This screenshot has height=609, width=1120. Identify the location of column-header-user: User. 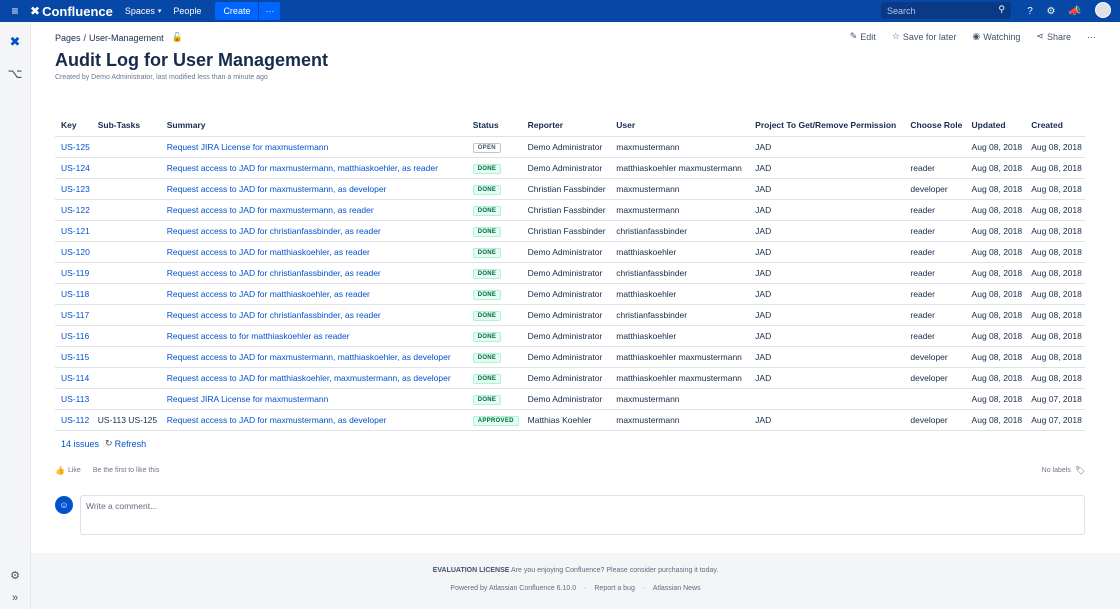
(680, 126).